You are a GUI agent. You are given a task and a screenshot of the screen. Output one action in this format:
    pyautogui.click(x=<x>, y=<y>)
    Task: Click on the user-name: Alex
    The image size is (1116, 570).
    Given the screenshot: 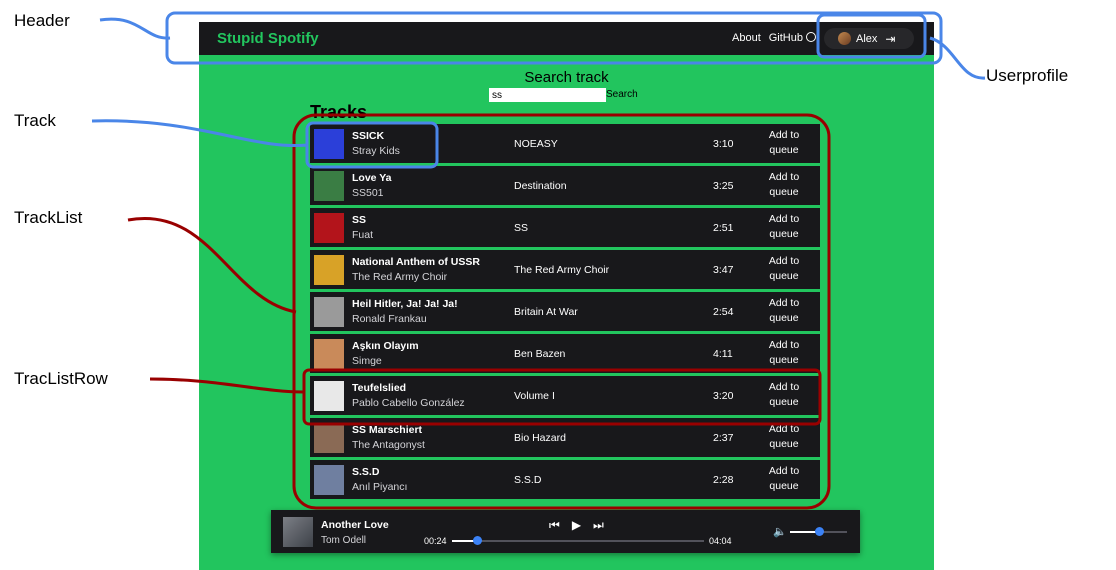 What is the action you would take?
    pyautogui.click(x=867, y=38)
    